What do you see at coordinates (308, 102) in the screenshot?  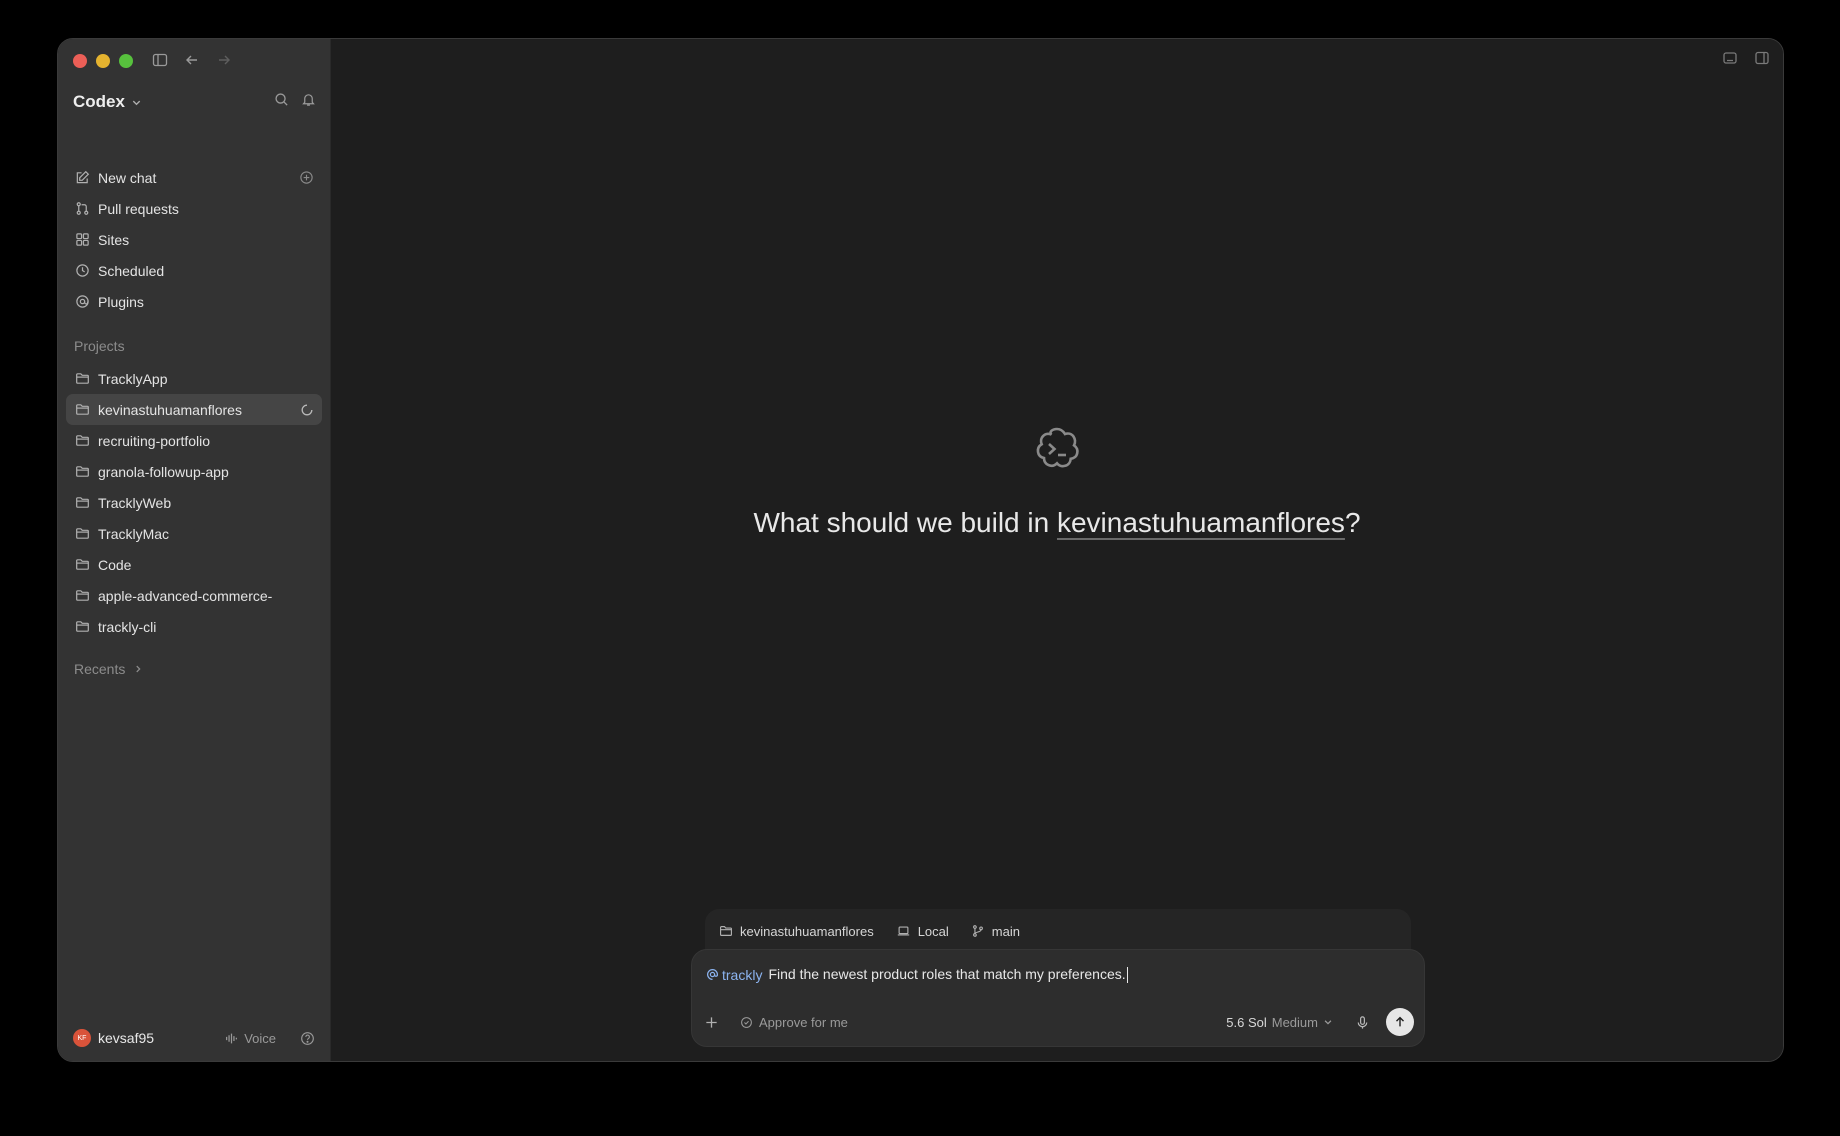 I see `bell-icon` at bounding box center [308, 102].